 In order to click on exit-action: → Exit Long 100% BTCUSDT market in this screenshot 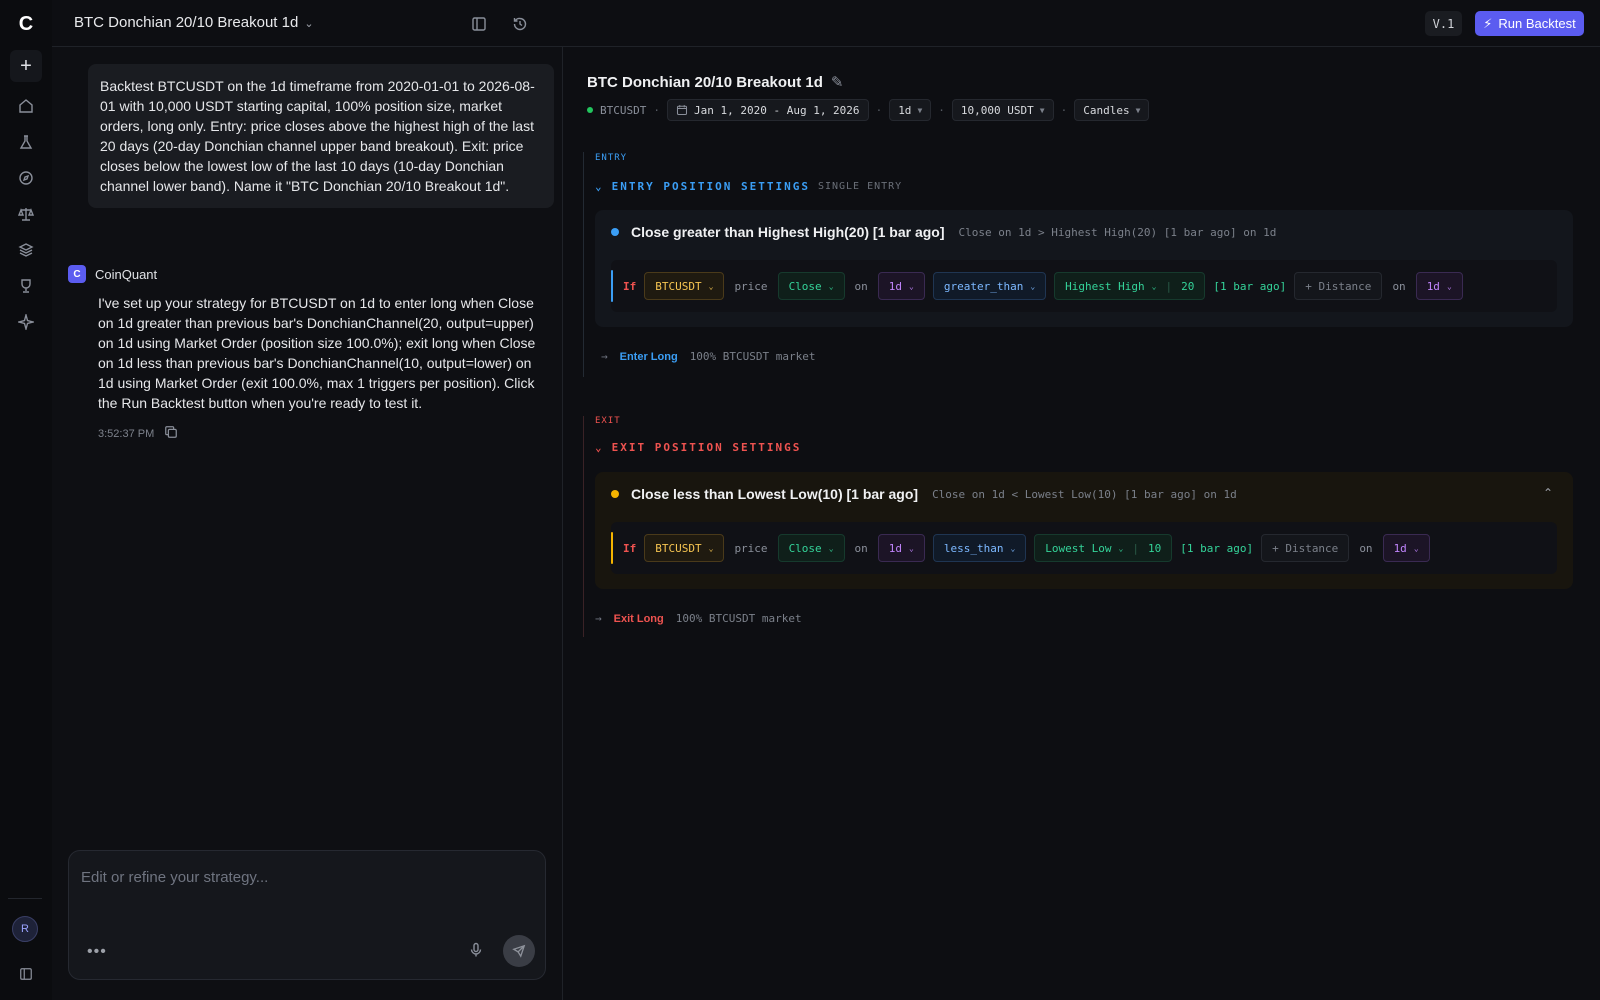, I will do `click(698, 618)`.